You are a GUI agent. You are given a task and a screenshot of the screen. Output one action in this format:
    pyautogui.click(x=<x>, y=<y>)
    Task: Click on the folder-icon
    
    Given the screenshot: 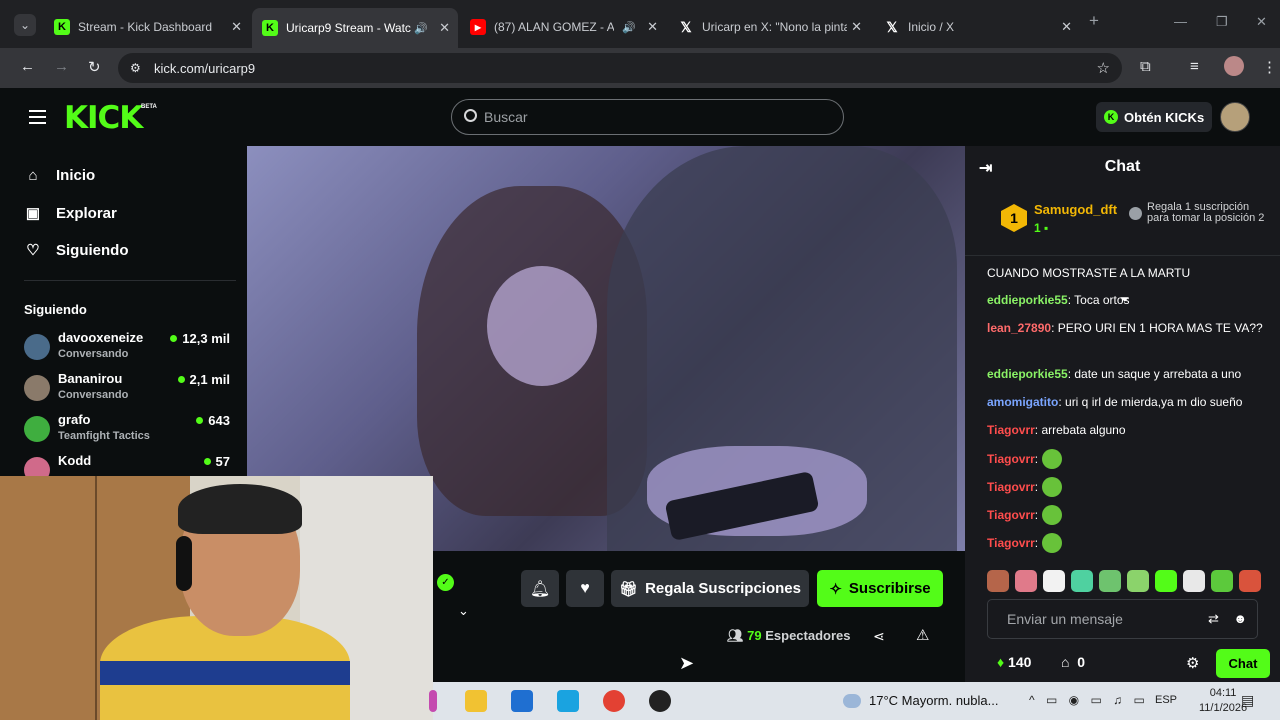 What is the action you would take?
    pyautogui.click(x=476, y=701)
    